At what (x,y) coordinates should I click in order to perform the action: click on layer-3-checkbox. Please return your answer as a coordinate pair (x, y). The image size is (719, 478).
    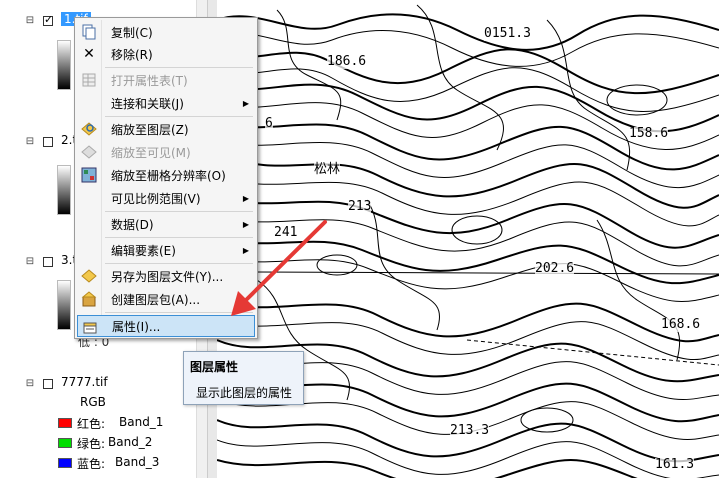
    Looking at the image, I should click on (48, 262).